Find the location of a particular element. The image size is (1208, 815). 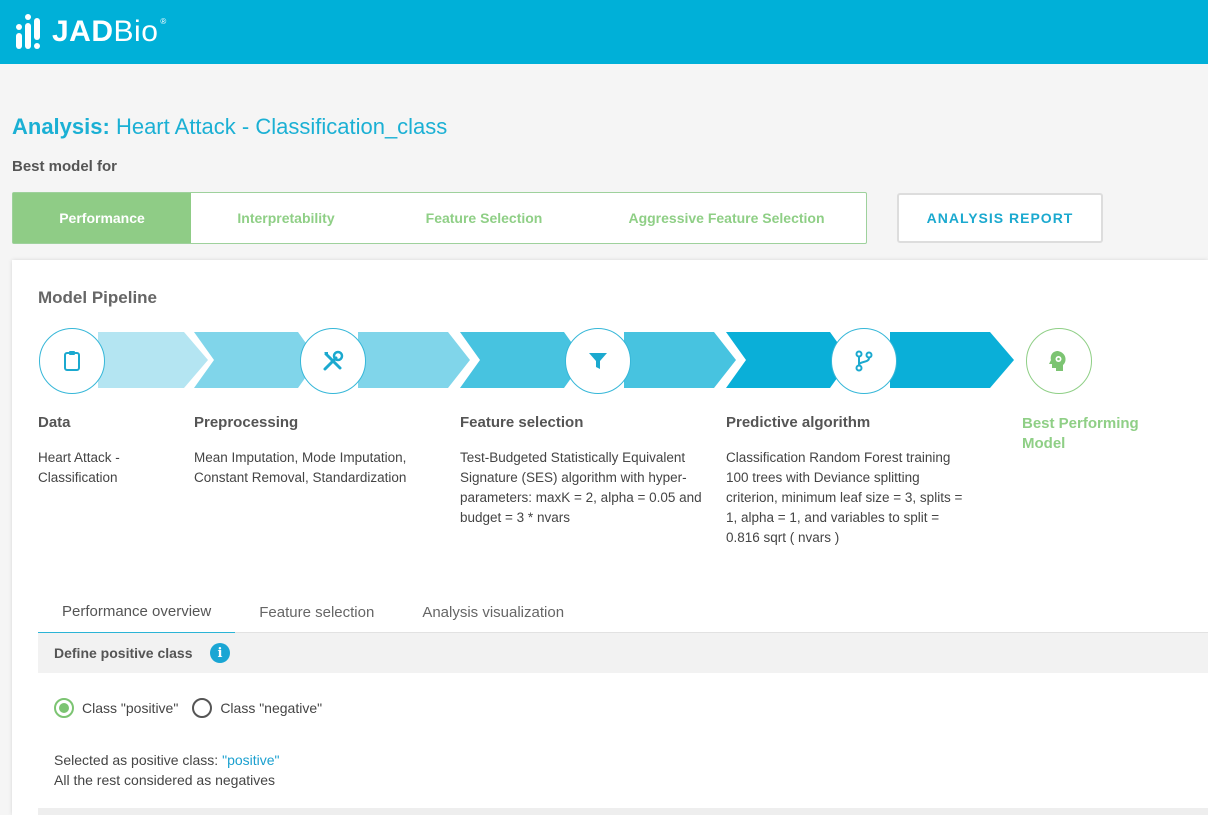

tab-analysis-visualization: Analysis visualization is located at coordinates (493, 612).